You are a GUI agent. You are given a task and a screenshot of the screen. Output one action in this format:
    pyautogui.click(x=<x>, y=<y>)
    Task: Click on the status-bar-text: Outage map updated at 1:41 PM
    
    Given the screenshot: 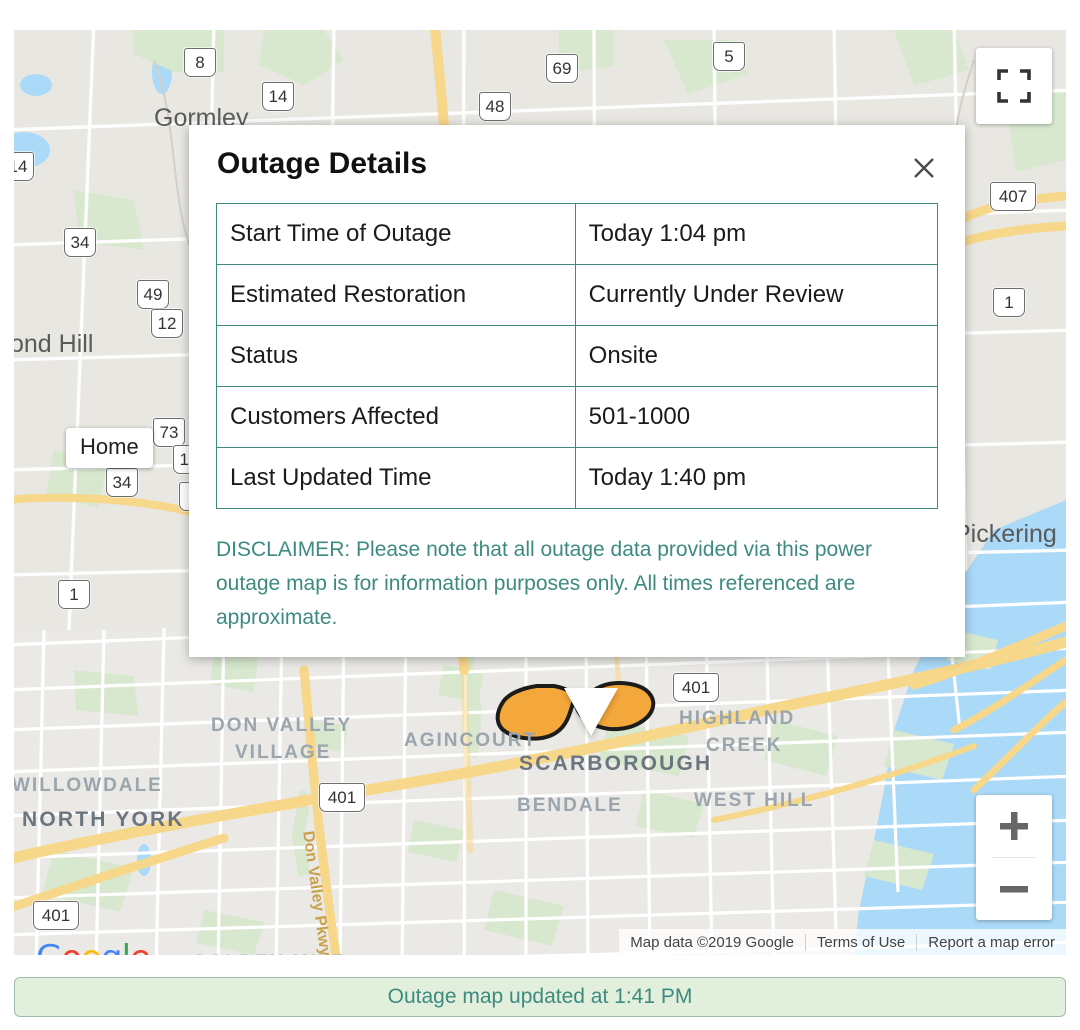 What is the action you would take?
    pyautogui.click(x=540, y=996)
    